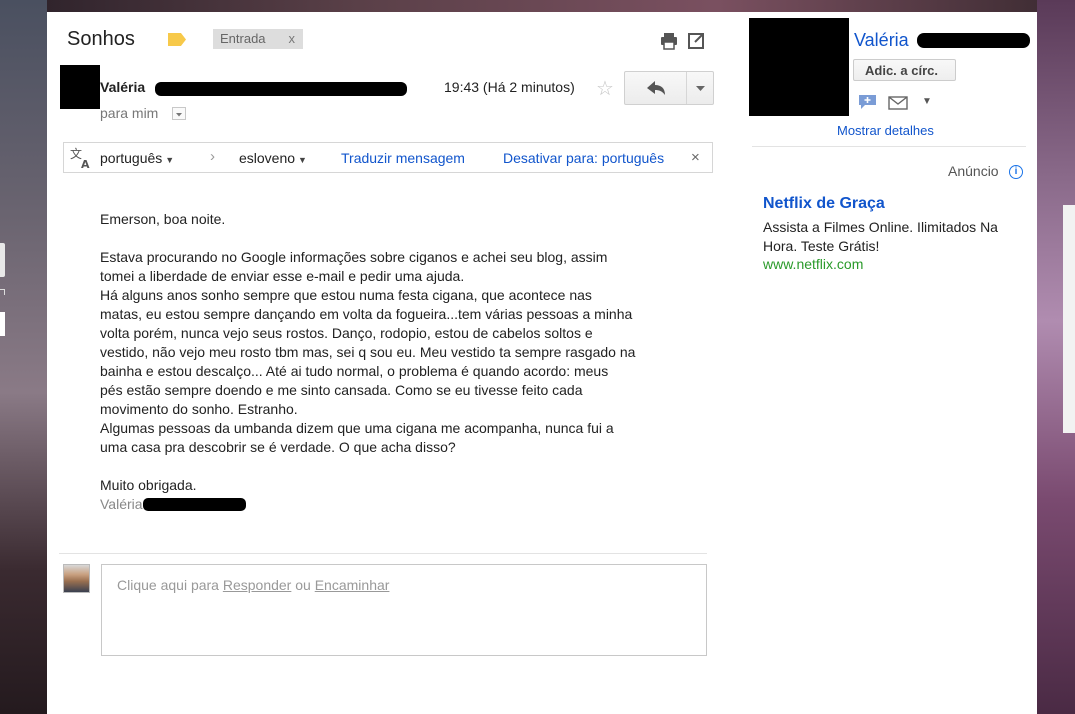 This screenshot has height=714, width=1075. Describe the element at coordinates (405, 504) in the screenshot. I see `signature: Valéria` at that location.